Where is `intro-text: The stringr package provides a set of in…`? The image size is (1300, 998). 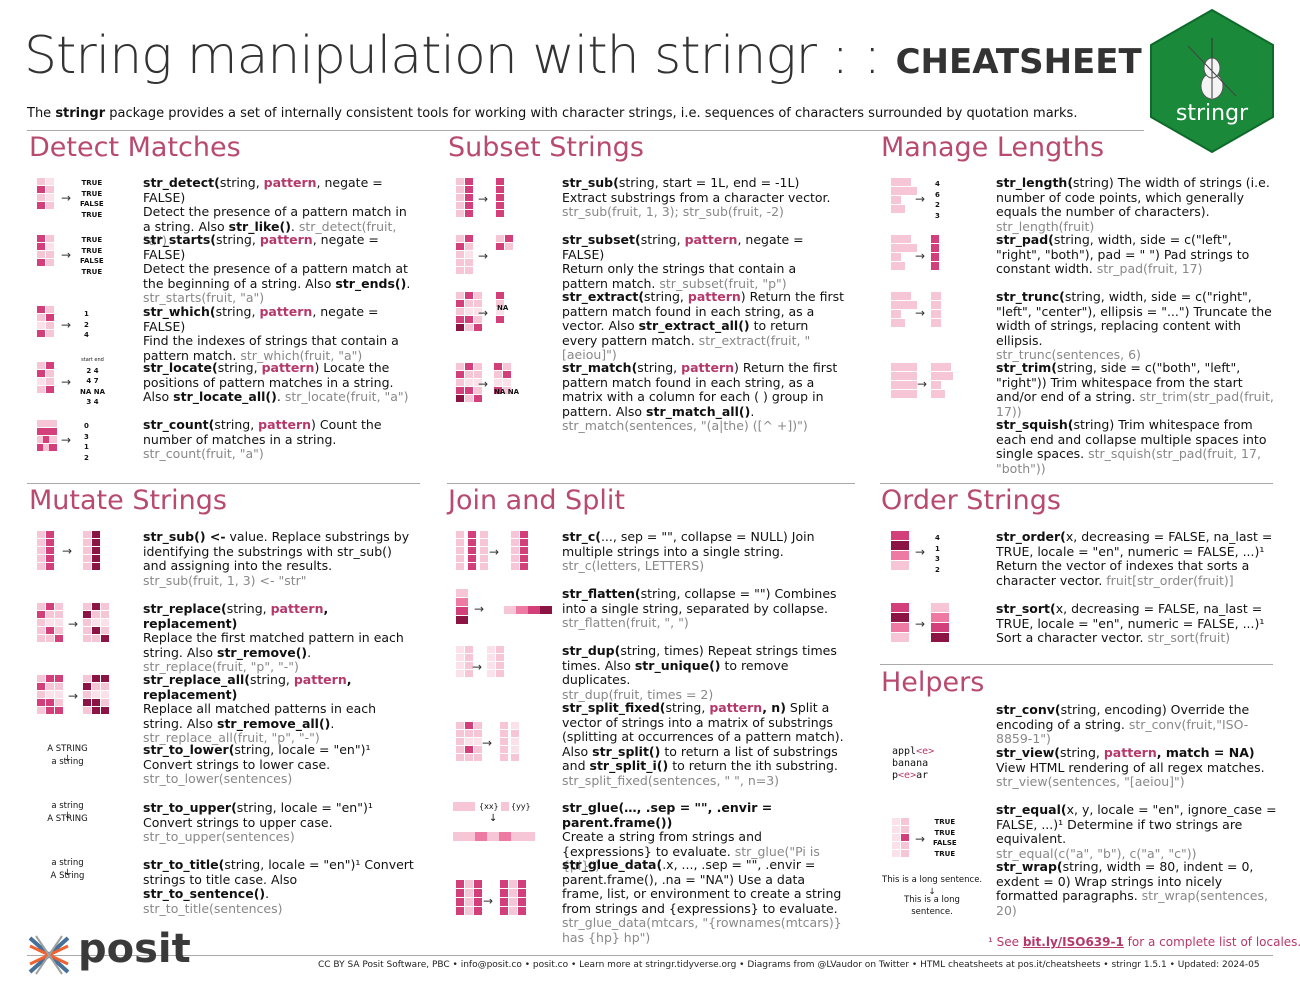
intro-text: The stringr package provides a set of in… is located at coordinates (552, 113).